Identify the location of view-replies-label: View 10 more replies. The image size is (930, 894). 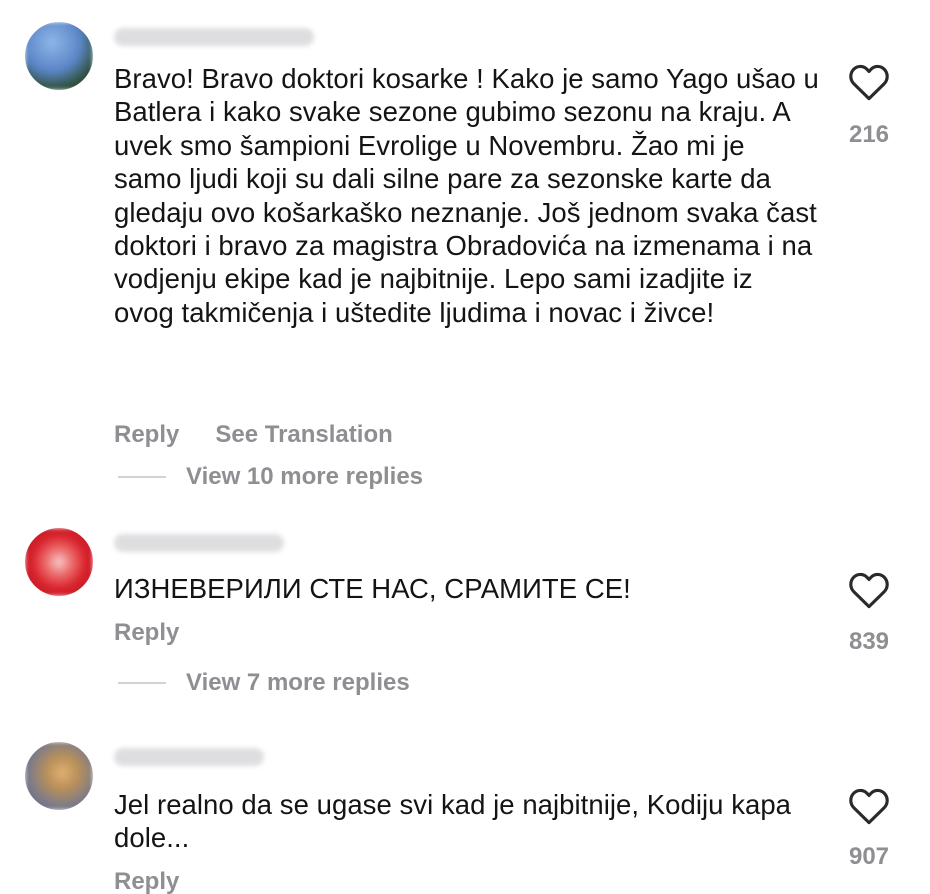
(305, 476).